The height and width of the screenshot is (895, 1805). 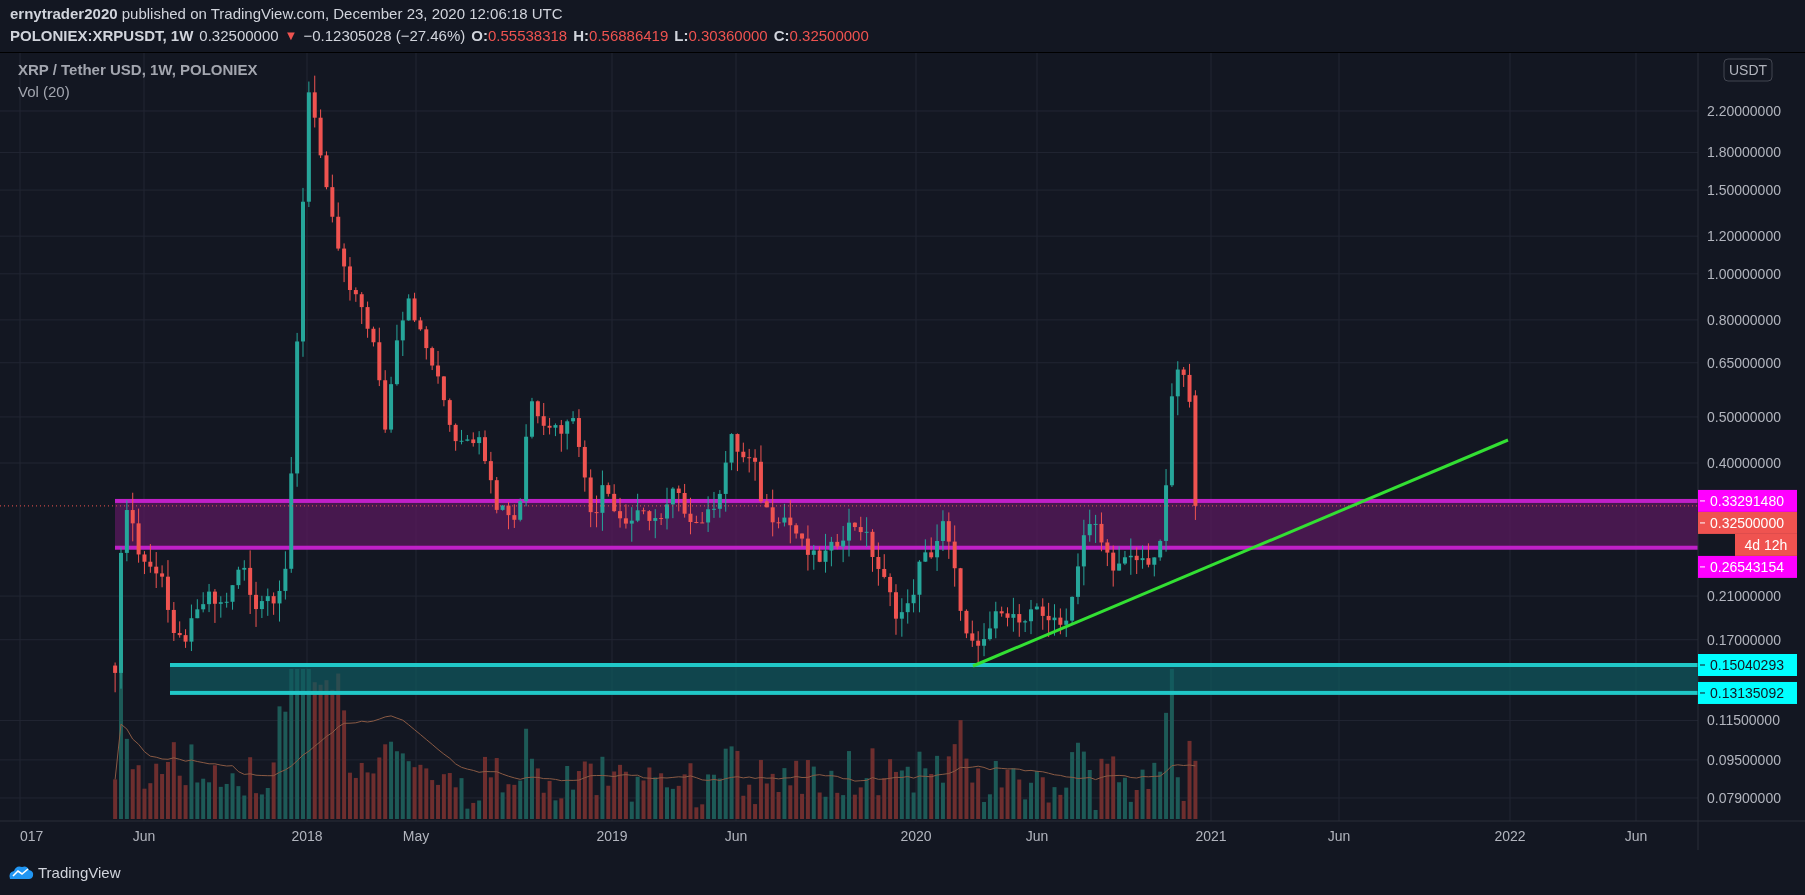 I want to click on cloud-chart-icon, so click(x=21, y=872).